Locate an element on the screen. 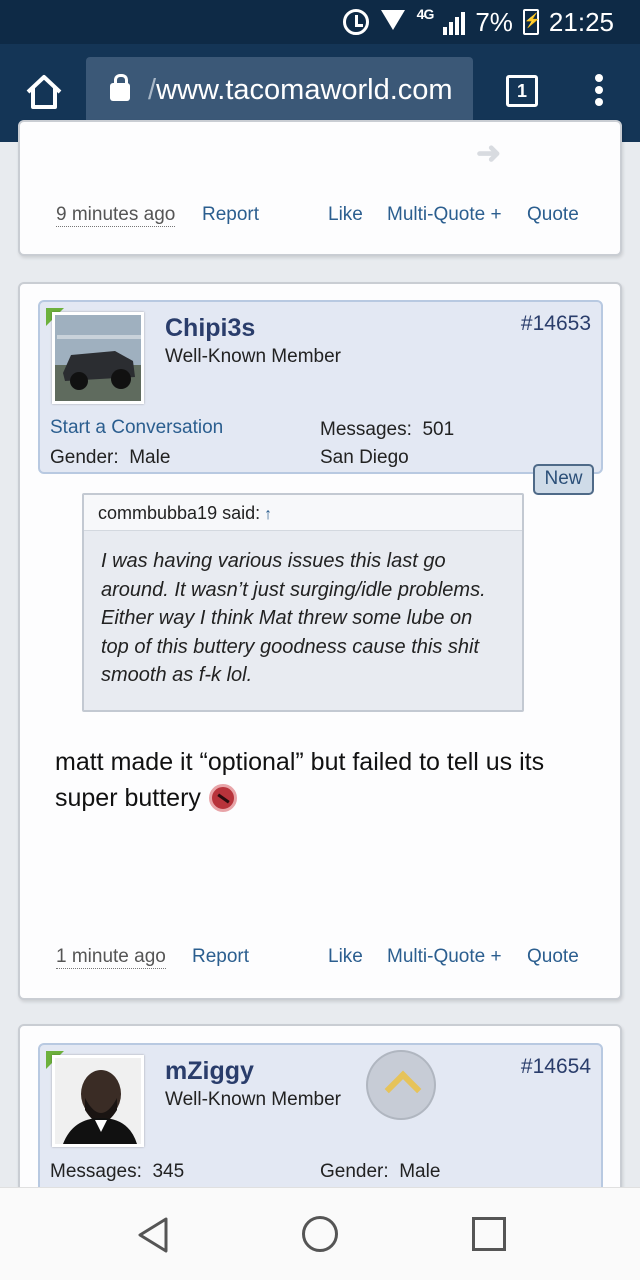  emoji-icon is located at coordinates (222, 798).